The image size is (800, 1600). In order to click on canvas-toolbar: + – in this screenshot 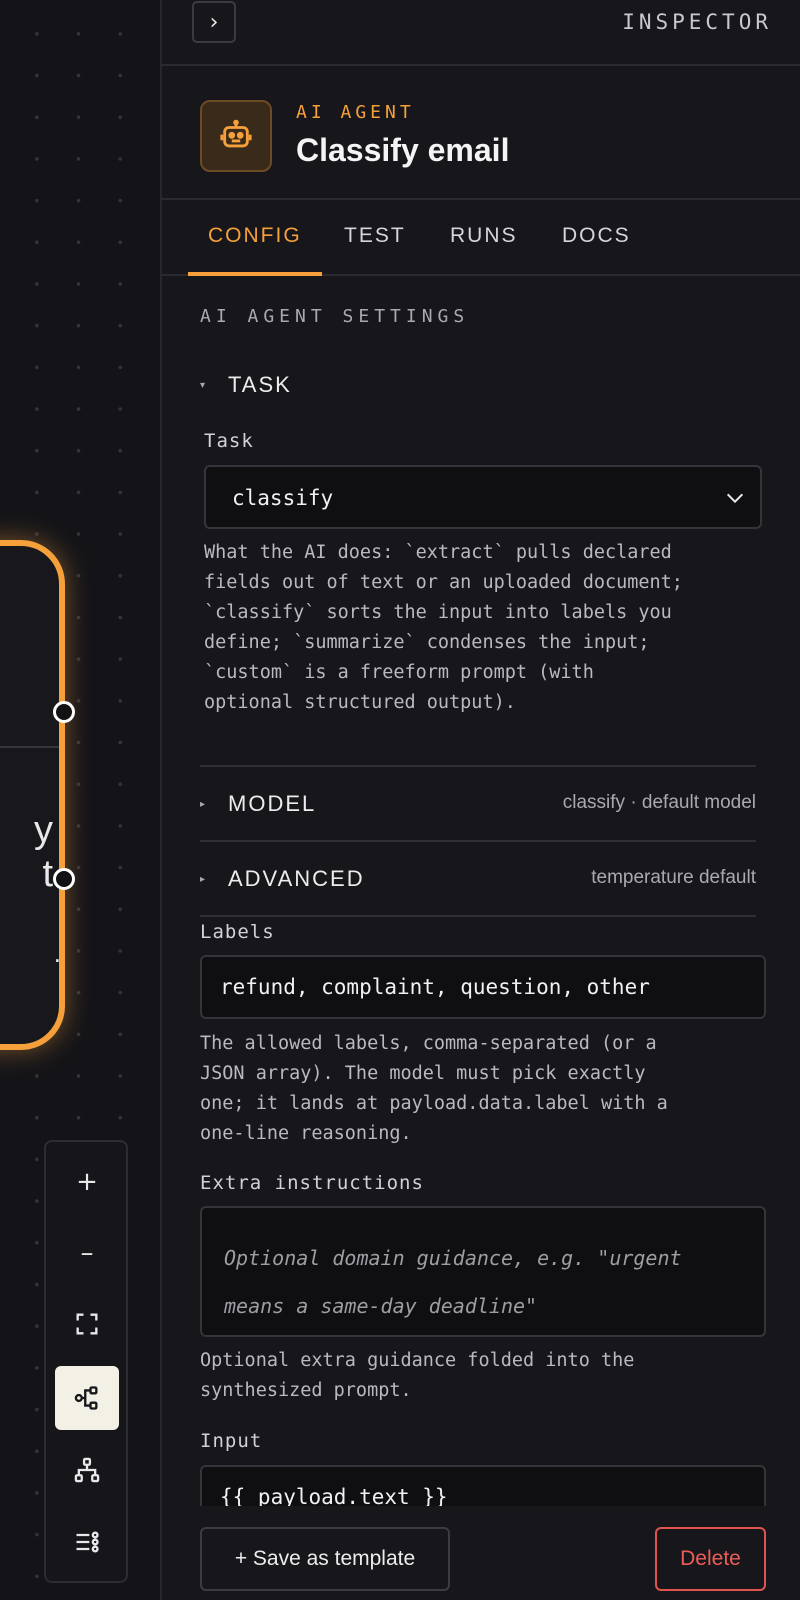, I will do `click(86, 1361)`.